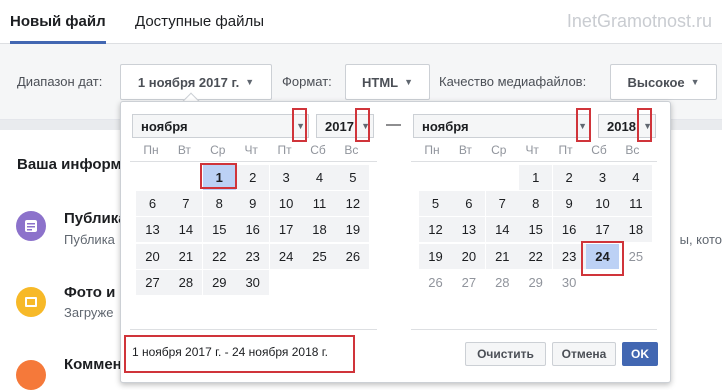  I want to click on list-item-title: Публика, so click(95, 218).